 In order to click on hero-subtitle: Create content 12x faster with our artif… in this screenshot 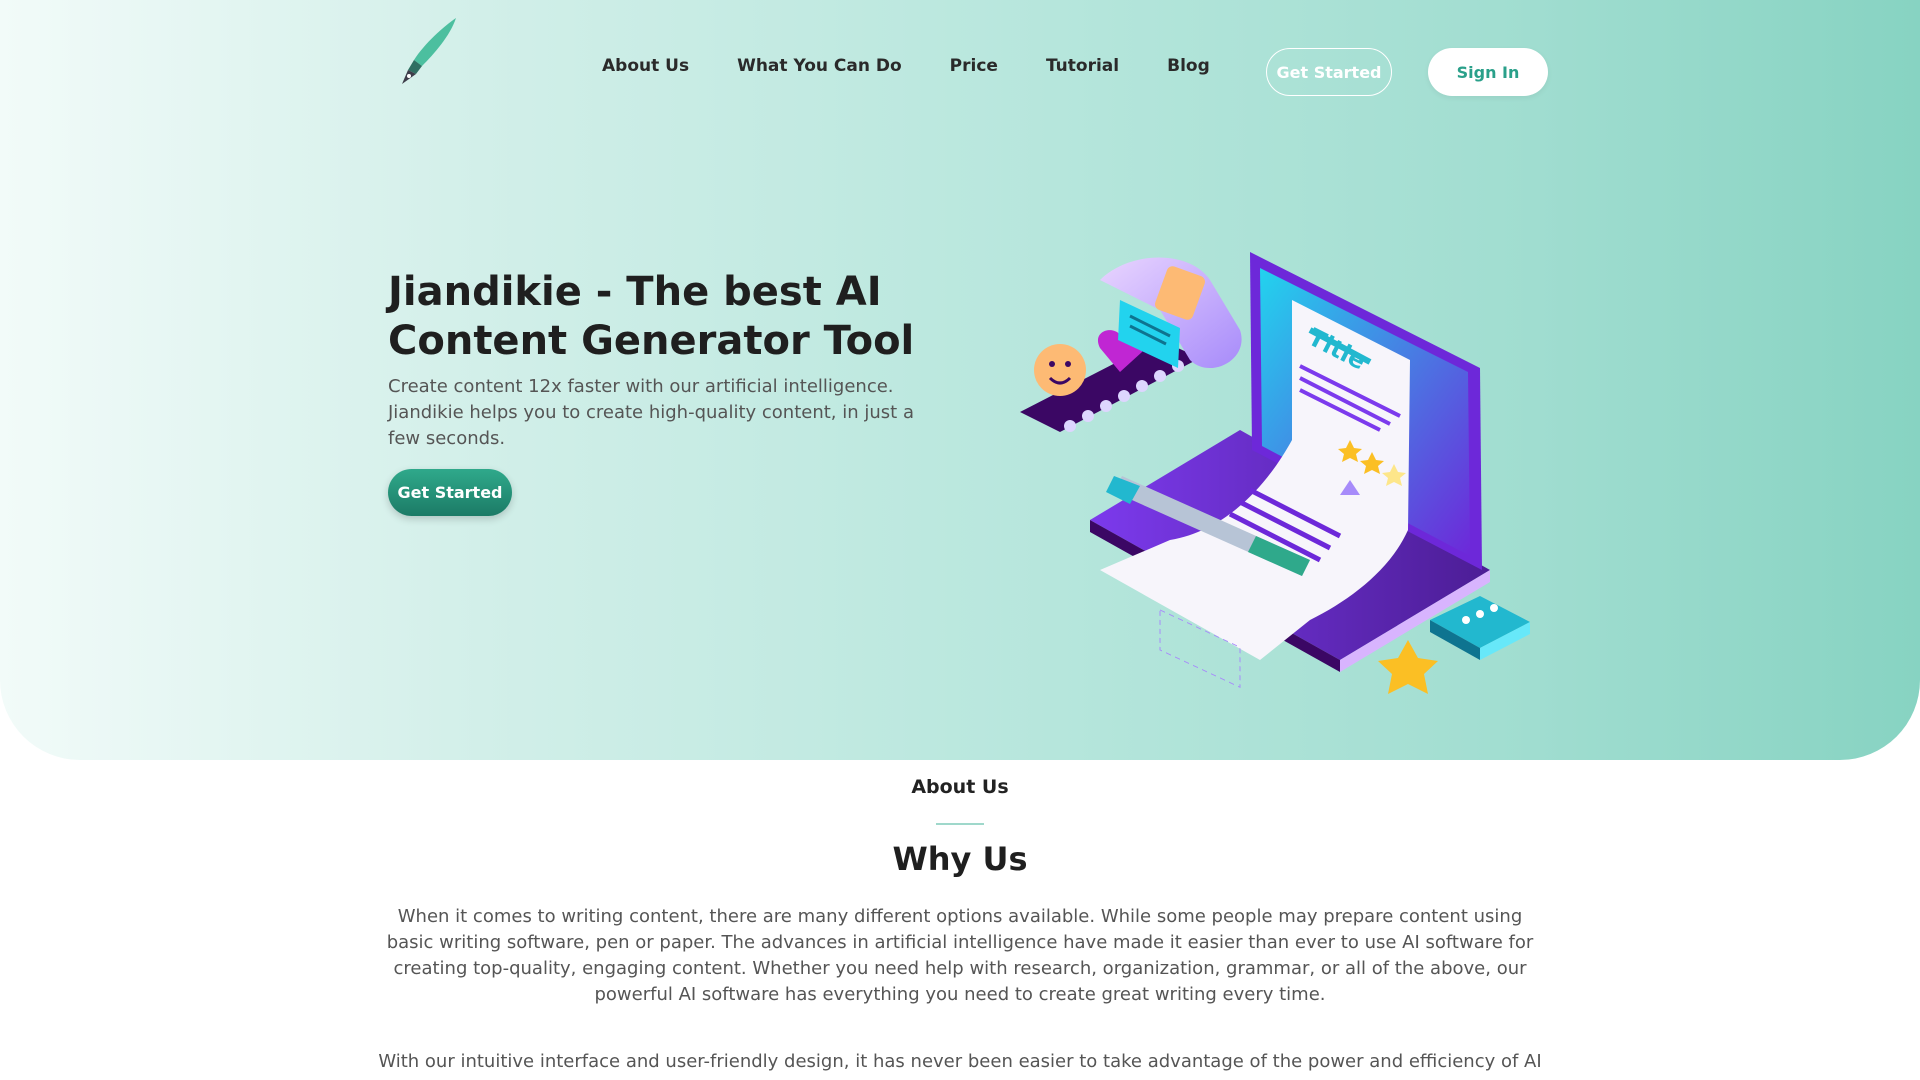, I will do `click(651, 412)`.